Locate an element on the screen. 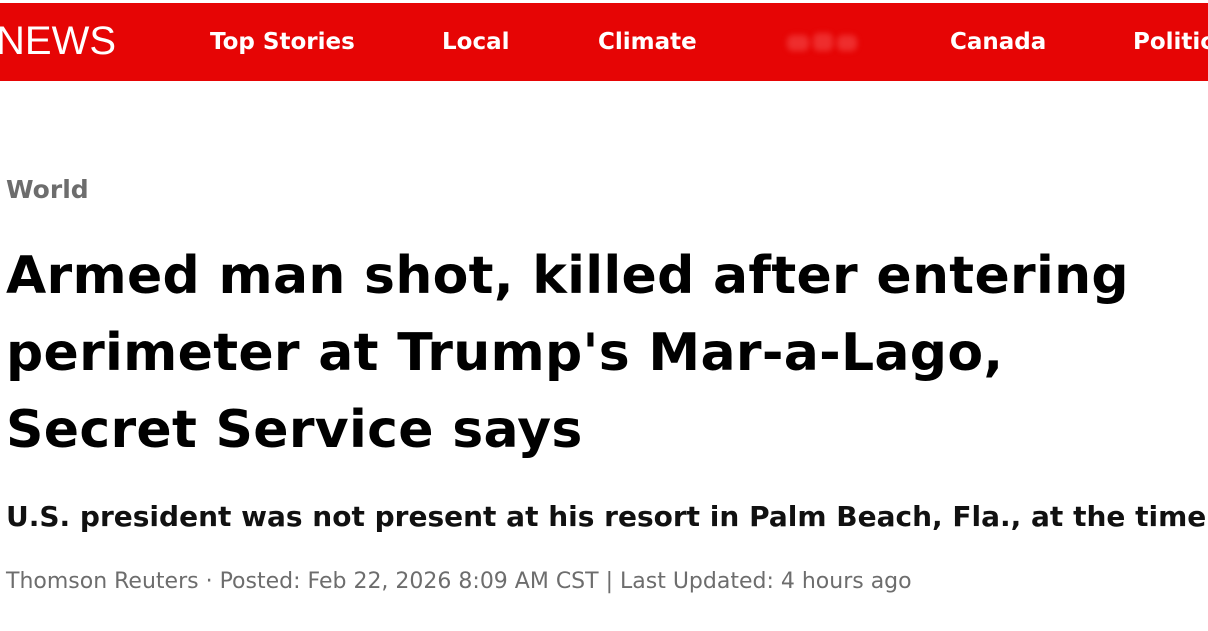 This screenshot has height=631, width=1208. nav-item-canada: Canada is located at coordinates (998, 42).